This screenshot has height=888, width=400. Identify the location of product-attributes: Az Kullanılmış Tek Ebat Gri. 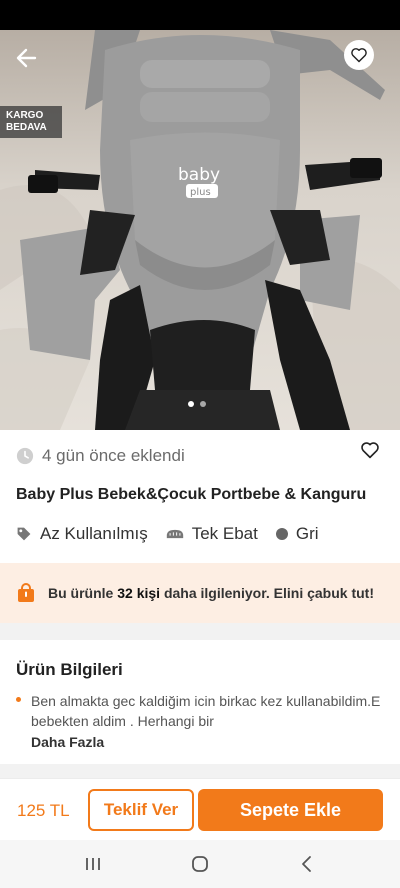
(176, 534).